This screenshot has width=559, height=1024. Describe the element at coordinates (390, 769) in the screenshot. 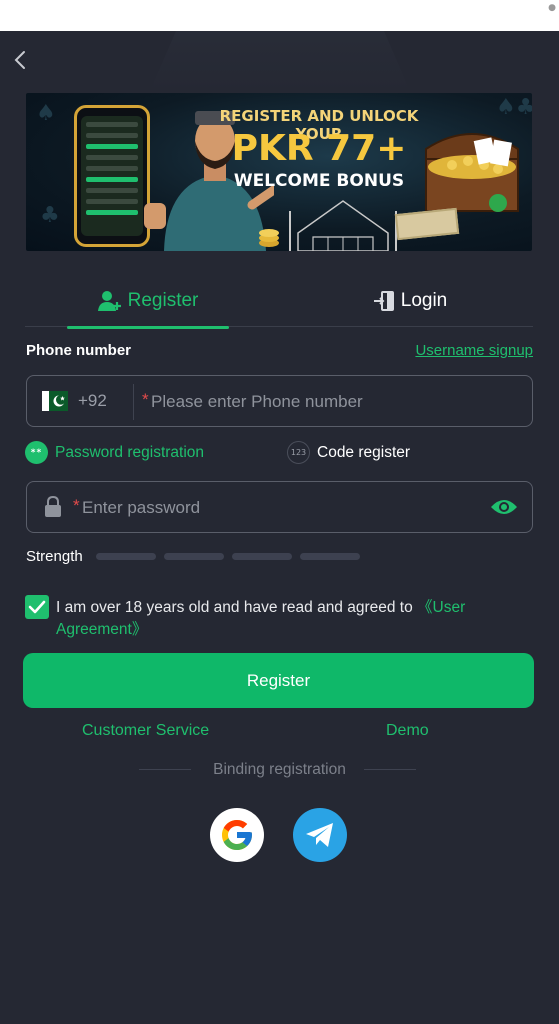

I see `divider-line` at that location.